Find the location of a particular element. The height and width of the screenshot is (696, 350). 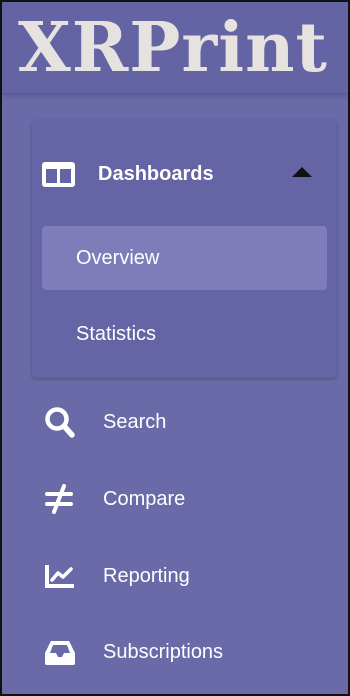

sidebar-subitem-overview: Overview is located at coordinates (184, 258).